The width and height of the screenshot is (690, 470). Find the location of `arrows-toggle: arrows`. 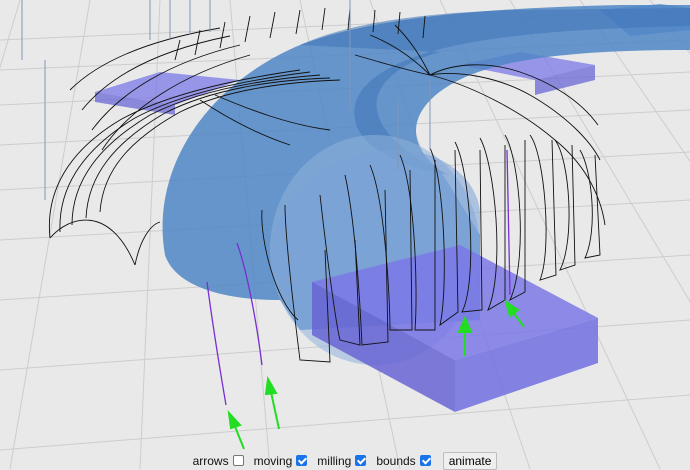

arrows-toggle: arrows is located at coordinates (218, 461).